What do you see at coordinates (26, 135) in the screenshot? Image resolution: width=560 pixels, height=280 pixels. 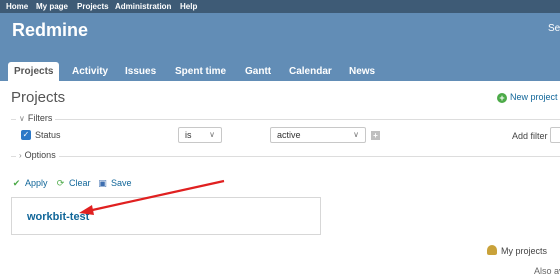 I see `status-filter-checkbox: ✓` at bounding box center [26, 135].